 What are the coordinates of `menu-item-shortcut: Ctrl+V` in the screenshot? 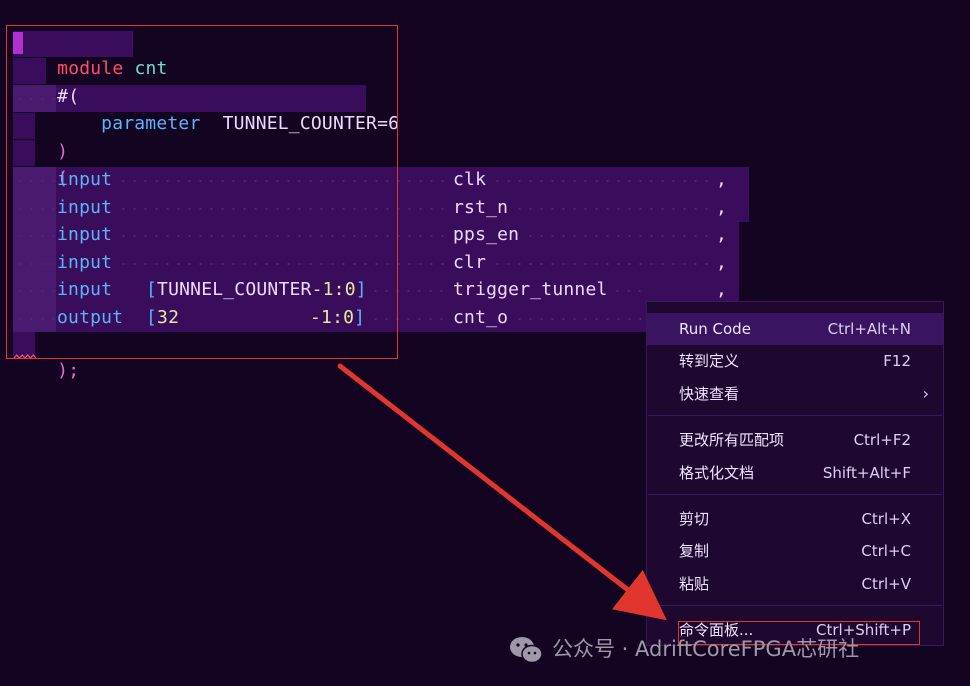 It's located at (886, 584).